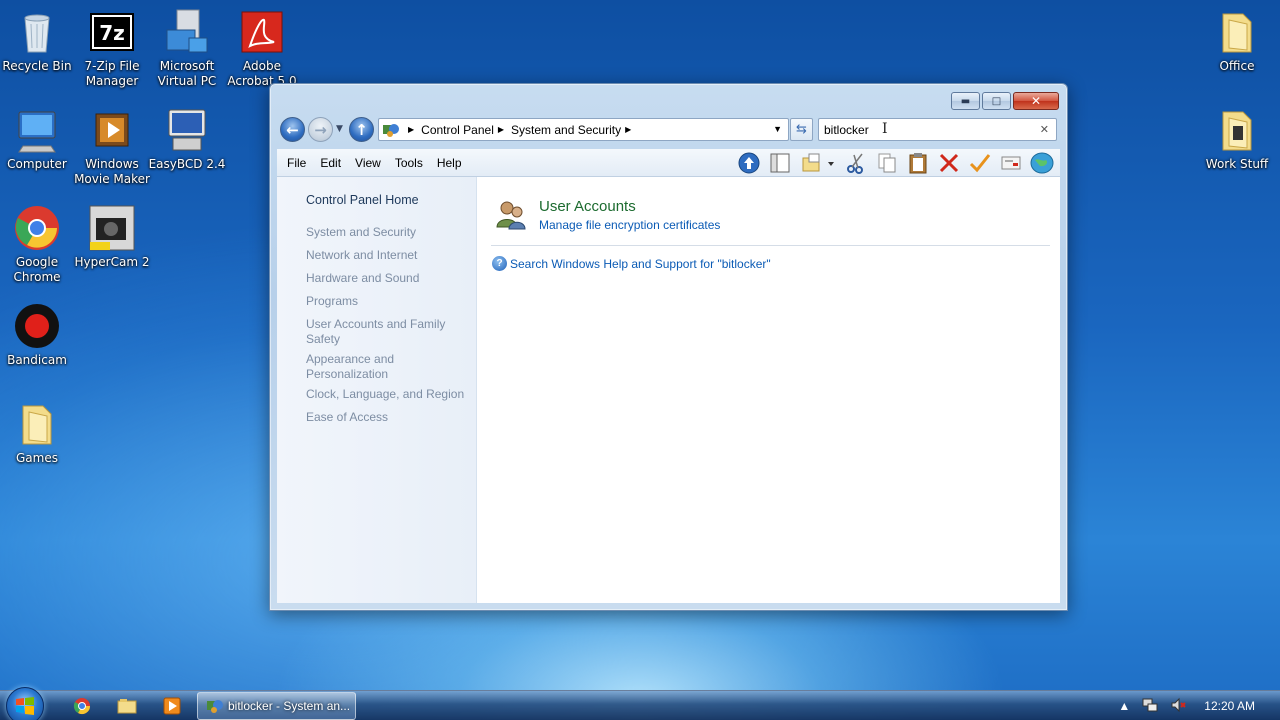 The height and width of the screenshot is (720, 1280). I want to click on toolbar-properties-button, so click(1011, 163).